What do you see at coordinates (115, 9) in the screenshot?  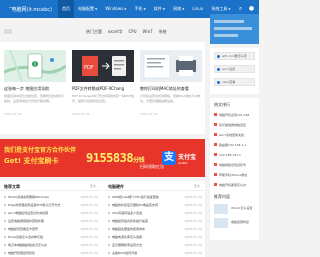 I see `nav-item: Windows▼` at bounding box center [115, 9].